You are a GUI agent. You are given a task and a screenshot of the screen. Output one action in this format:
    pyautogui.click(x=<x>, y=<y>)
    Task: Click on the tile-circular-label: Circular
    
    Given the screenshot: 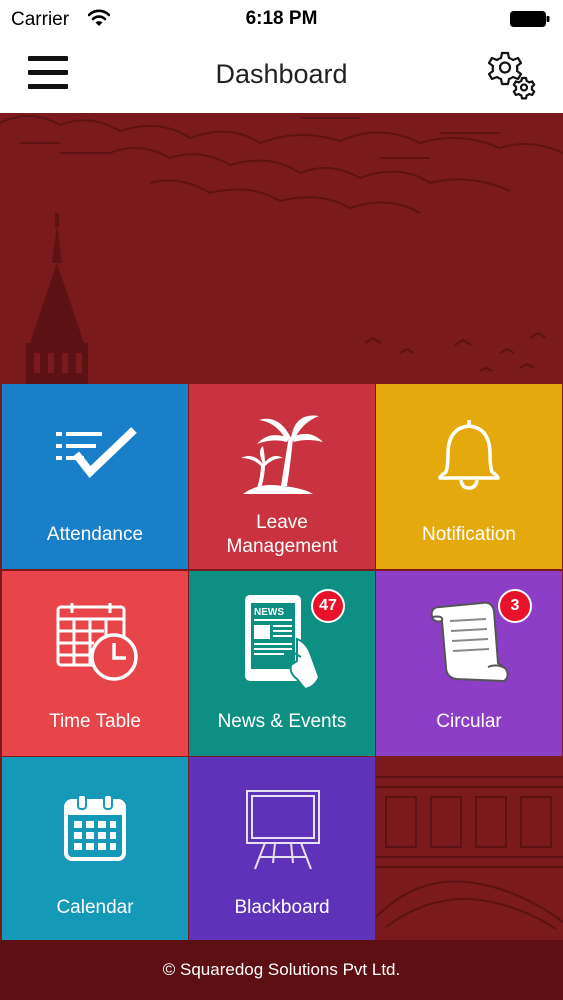 What is the action you would take?
    pyautogui.click(x=469, y=721)
    